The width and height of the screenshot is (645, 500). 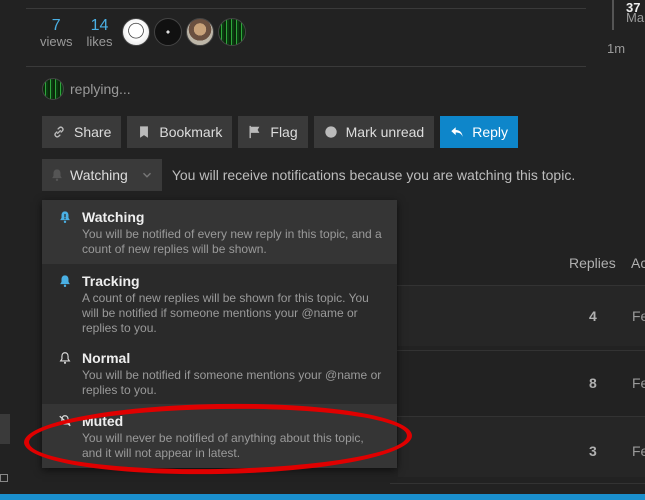 What do you see at coordinates (191, 132) in the screenshot?
I see `bookmark-label: Bookmark` at bounding box center [191, 132].